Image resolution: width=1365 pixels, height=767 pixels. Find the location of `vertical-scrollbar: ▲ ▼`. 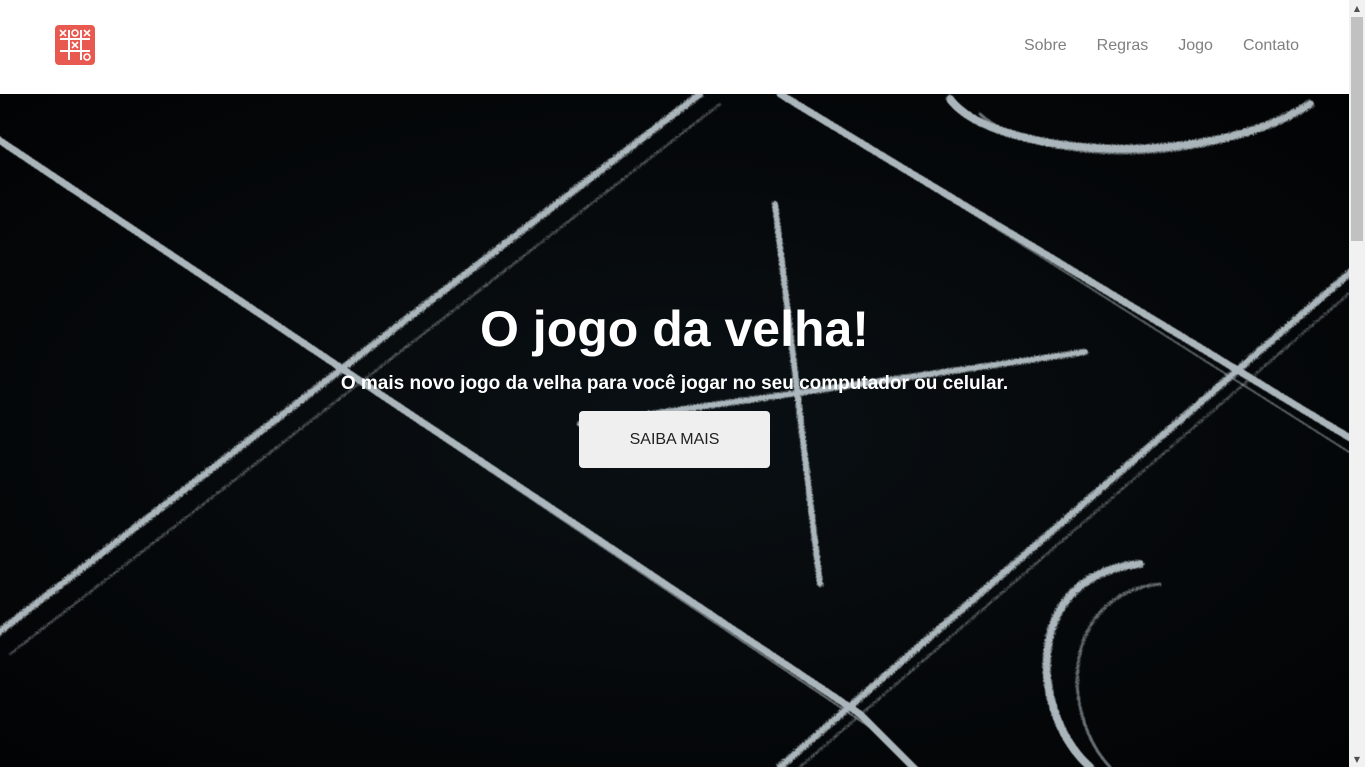

vertical-scrollbar: ▲ ▼ is located at coordinates (1357, 383).